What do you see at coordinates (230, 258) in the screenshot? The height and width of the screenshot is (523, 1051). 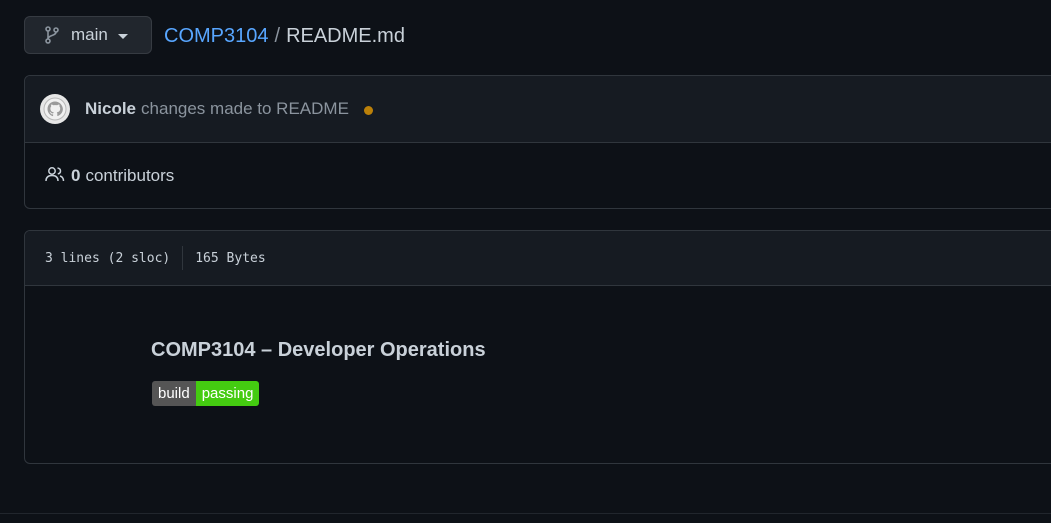 I see `file-size: 165 Bytes` at bounding box center [230, 258].